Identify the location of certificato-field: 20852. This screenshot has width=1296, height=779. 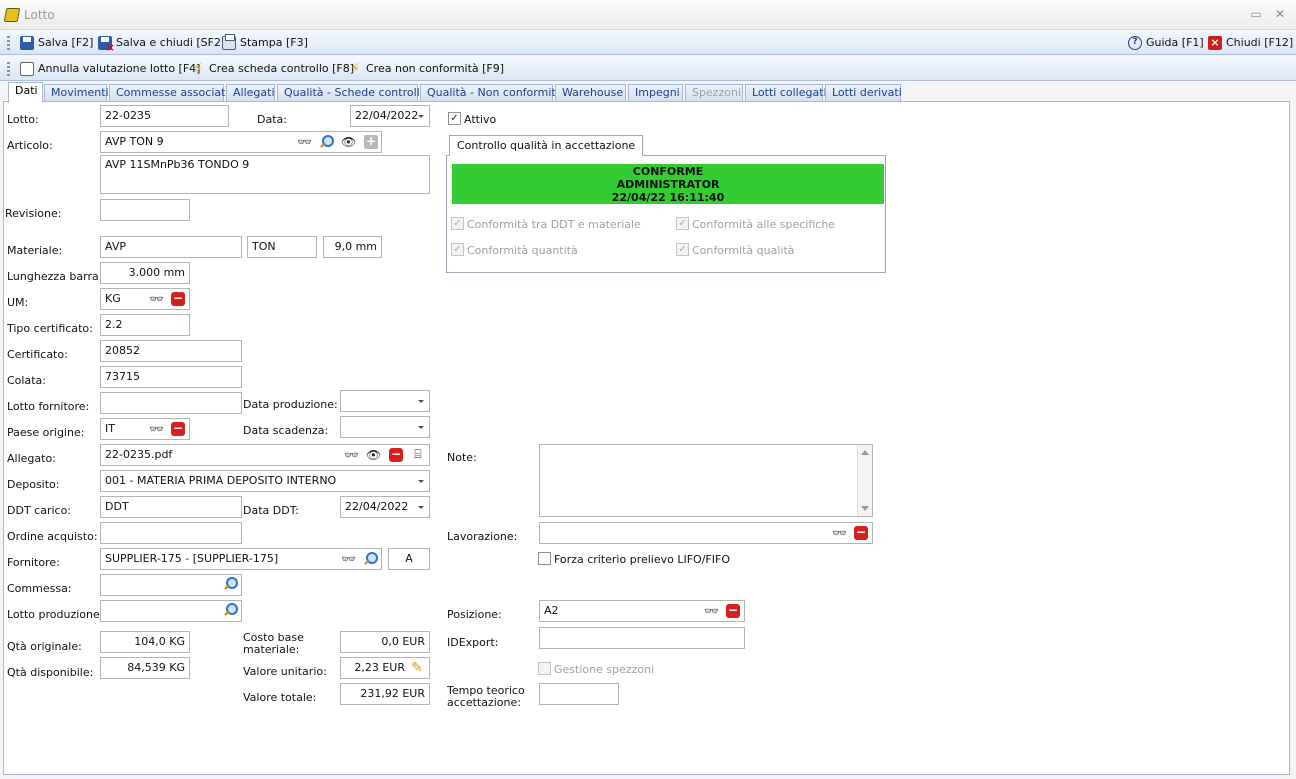
(171, 351).